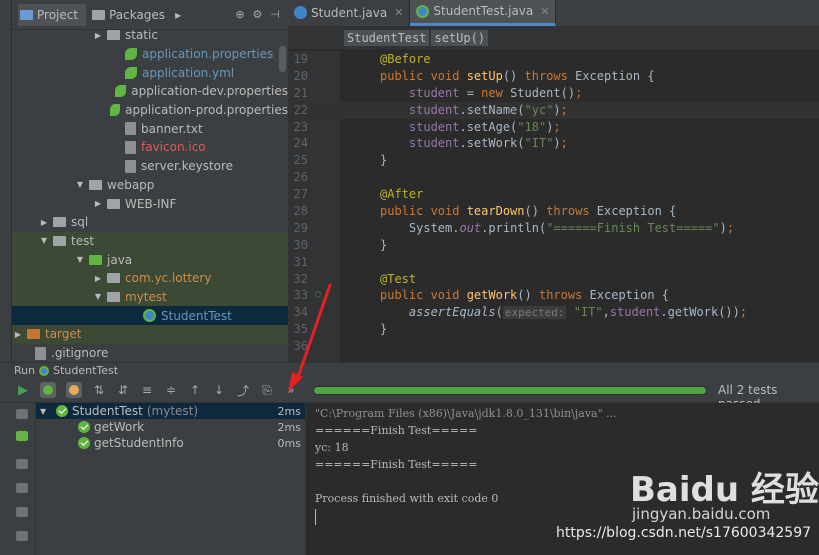 This screenshot has height=555, width=819. I want to click on code-line: 27 @After, so click(553, 194).